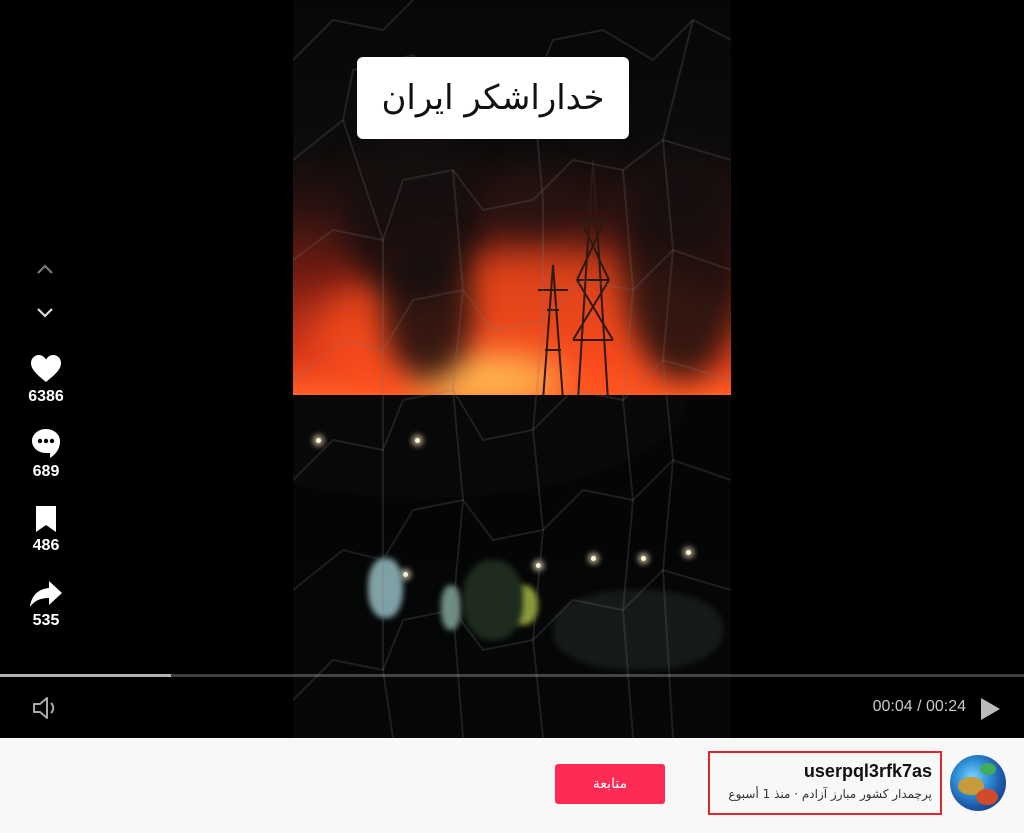  Describe the element at coordinates (825, 771) in the screenshot. I see `author-username: userpql3rfk7as` at that location.